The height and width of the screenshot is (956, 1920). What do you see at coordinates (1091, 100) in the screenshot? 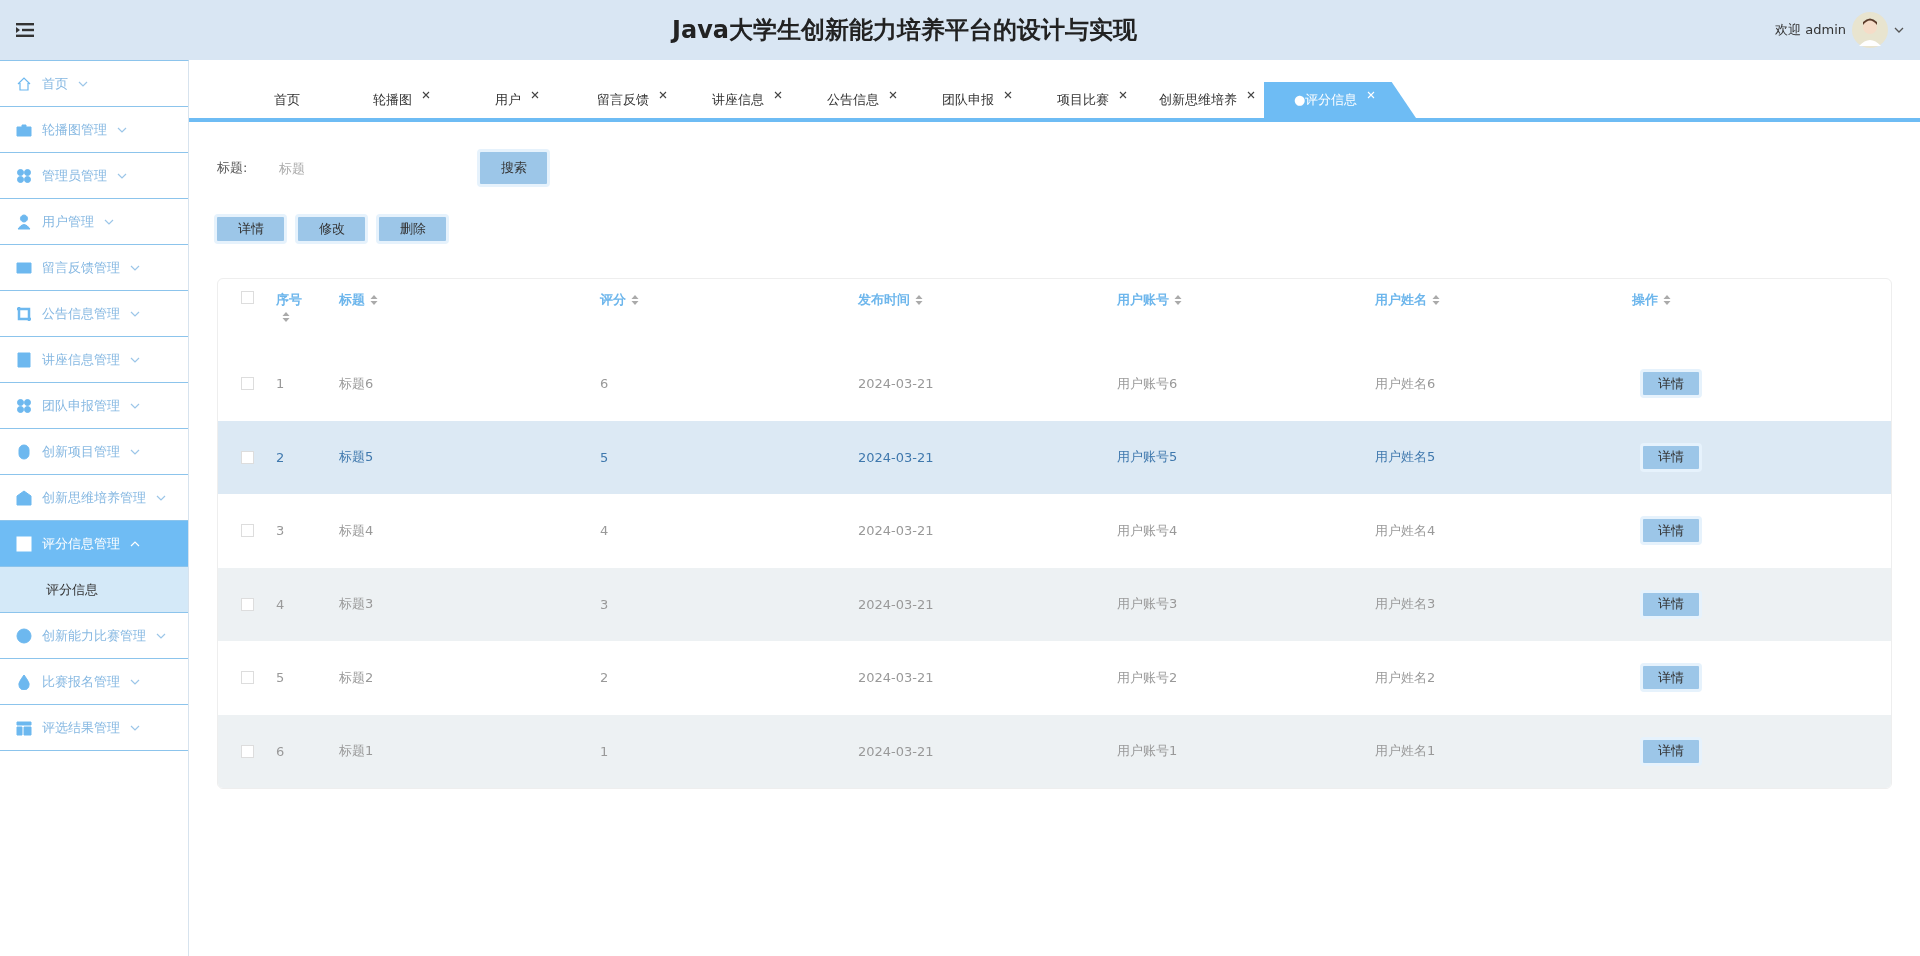
I see `tab: 项目比赛` at bounding box center [1091, 100].